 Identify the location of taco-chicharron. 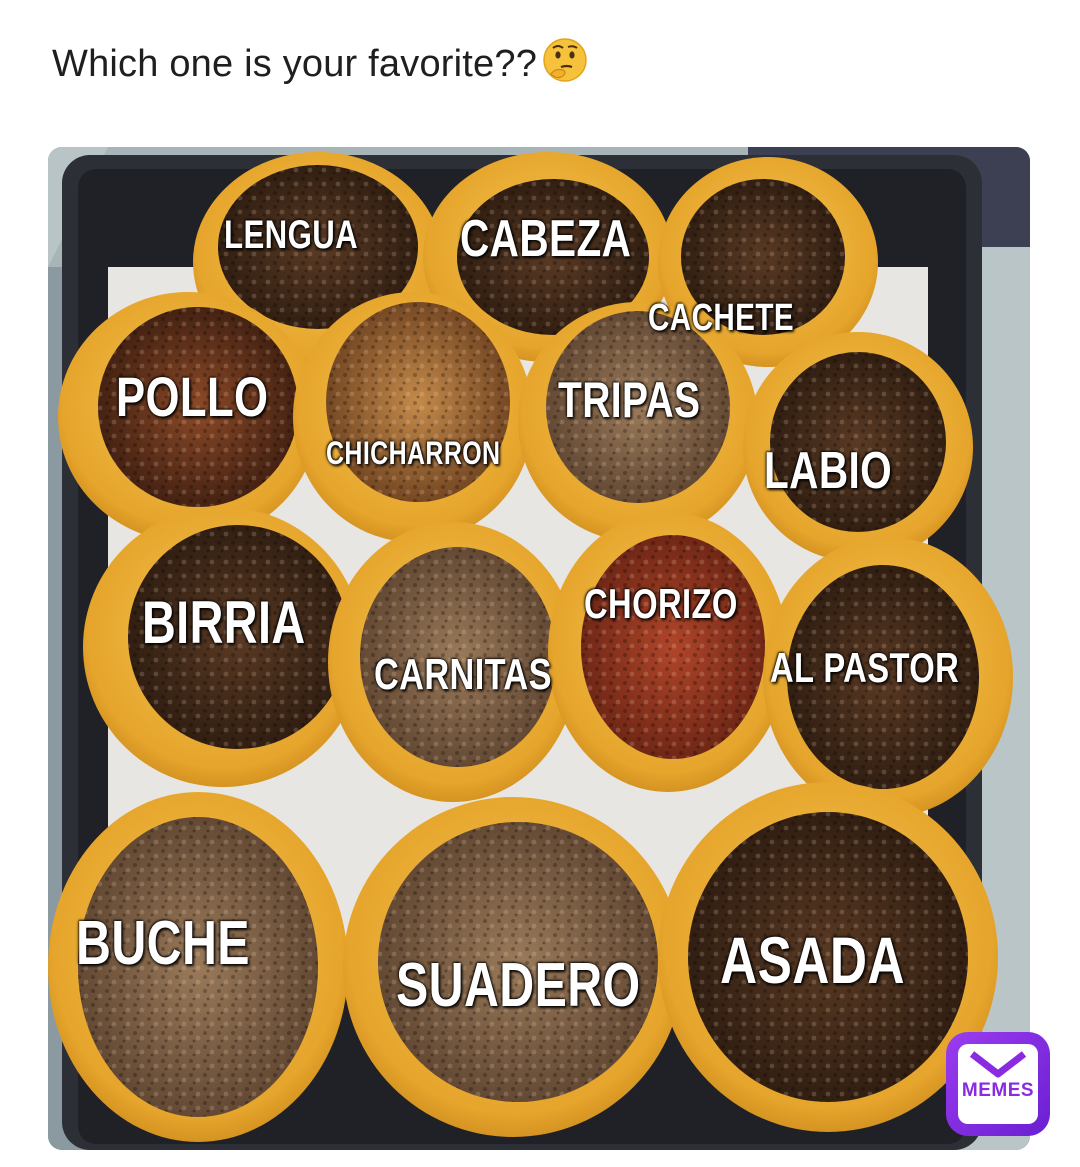
(413, 417).